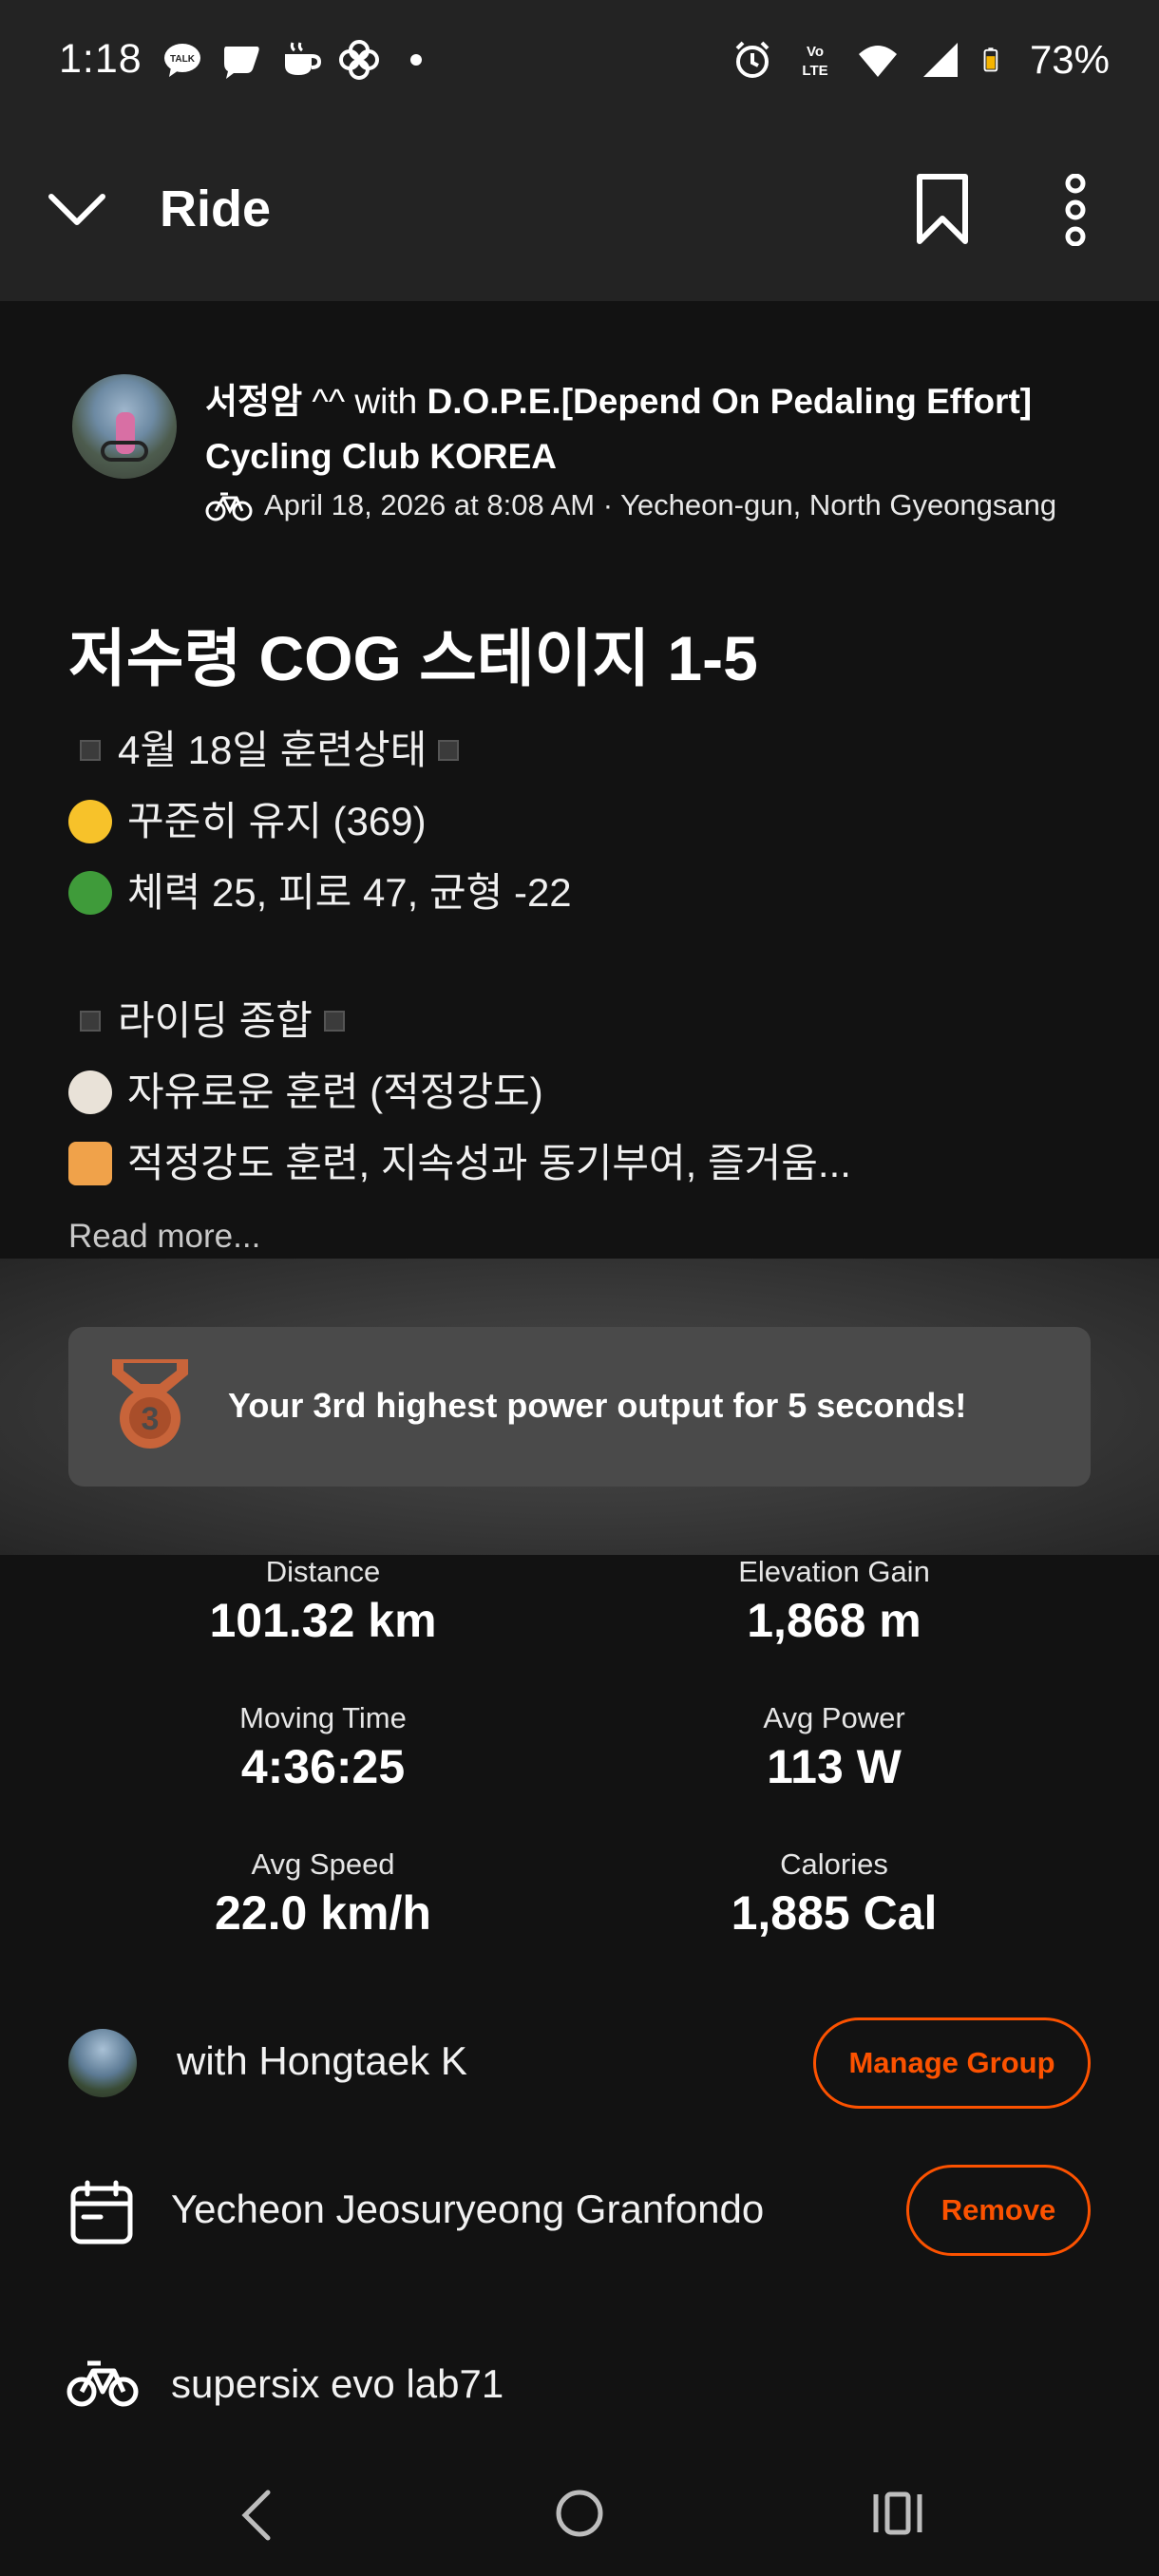 This screenshot has width=1159, height=2576. What do you see at coordinates (834, 1864) in the screenshot?
I see `stat-label: Calories` at bounding box center [834, 1864].